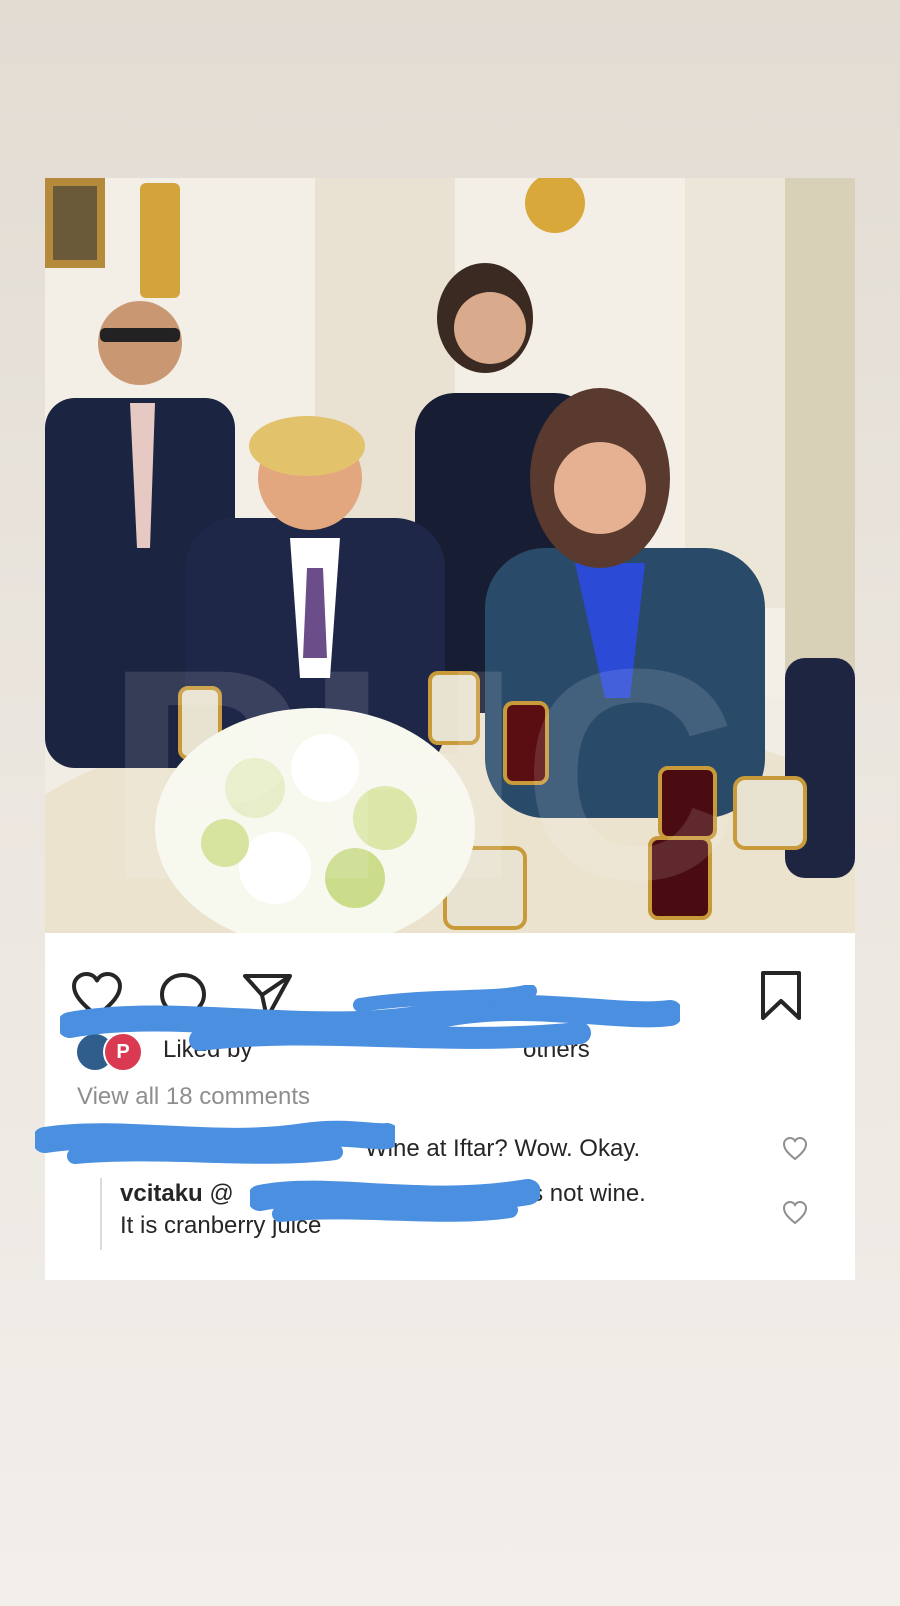  I want to click on heart-icon, so click(97, 995).